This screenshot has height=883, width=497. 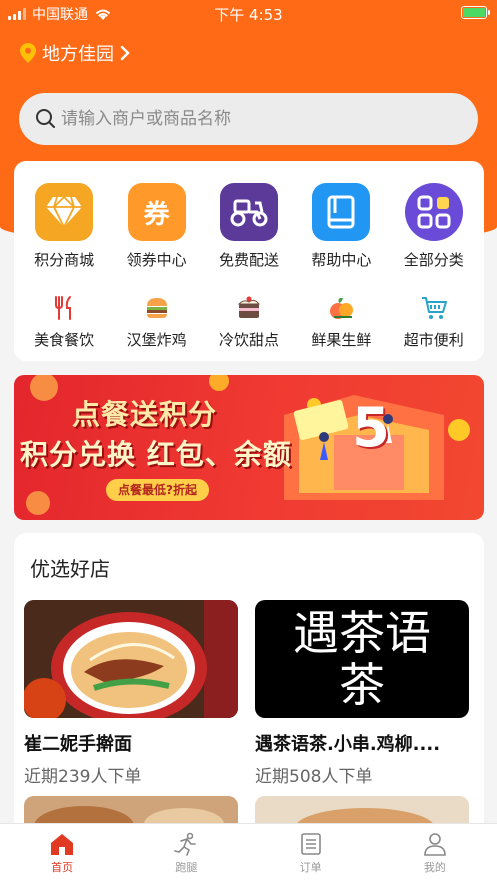 What do you see at coordinates (64, 340) in the screenshot?
I see `category-label: 美食餐饮` at bounding box center [64, 340].